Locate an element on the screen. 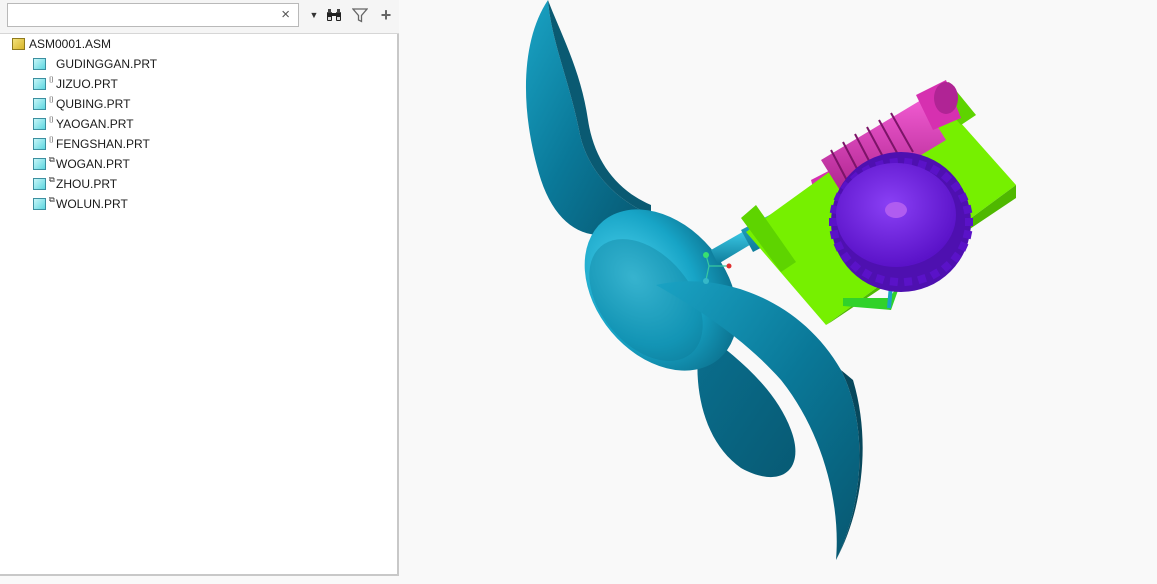 The width and height of the screenshot is (1157, 584). search-toolbar: × ▼ + is located at coordinates (199, 17).